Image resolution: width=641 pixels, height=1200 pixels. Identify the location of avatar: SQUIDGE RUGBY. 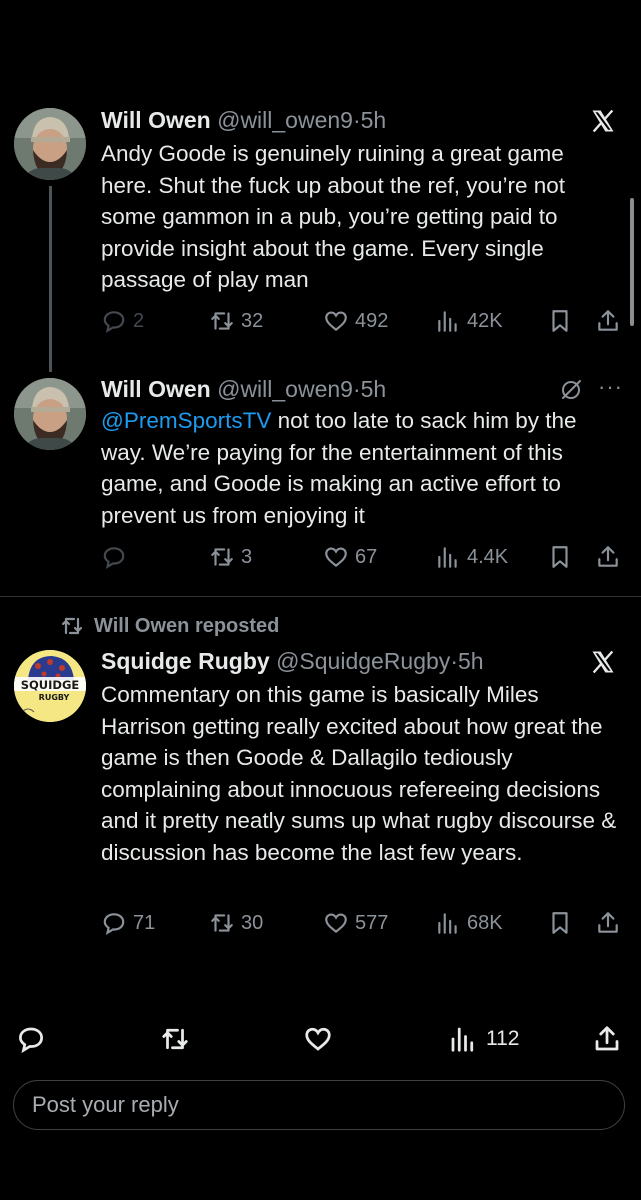
(50, 686).